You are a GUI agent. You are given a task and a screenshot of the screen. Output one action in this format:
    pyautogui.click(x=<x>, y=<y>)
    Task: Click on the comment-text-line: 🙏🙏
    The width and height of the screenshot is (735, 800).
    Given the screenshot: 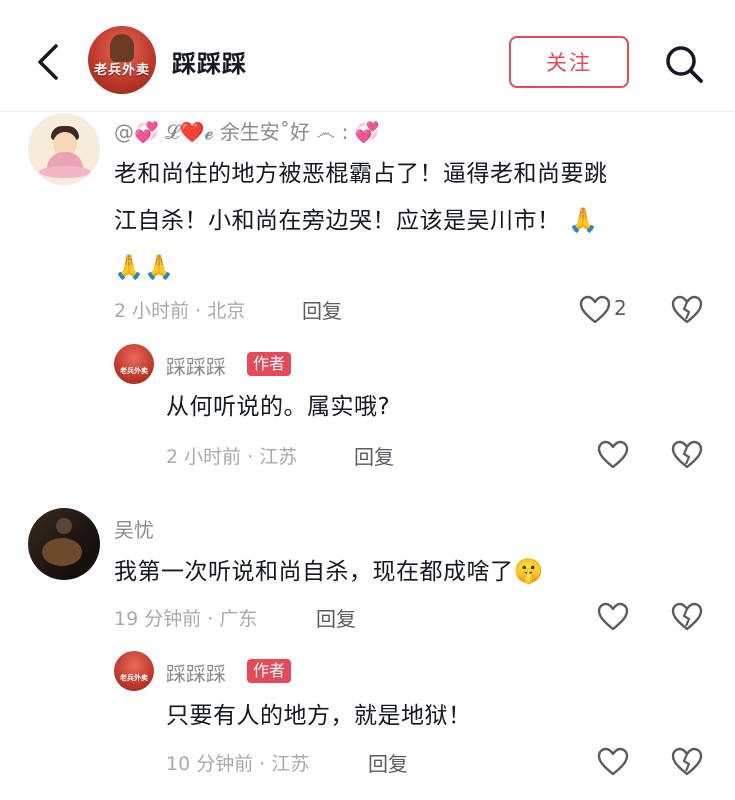 What is the action you would take?
    pyautogui.click(x=414, y=267)
    